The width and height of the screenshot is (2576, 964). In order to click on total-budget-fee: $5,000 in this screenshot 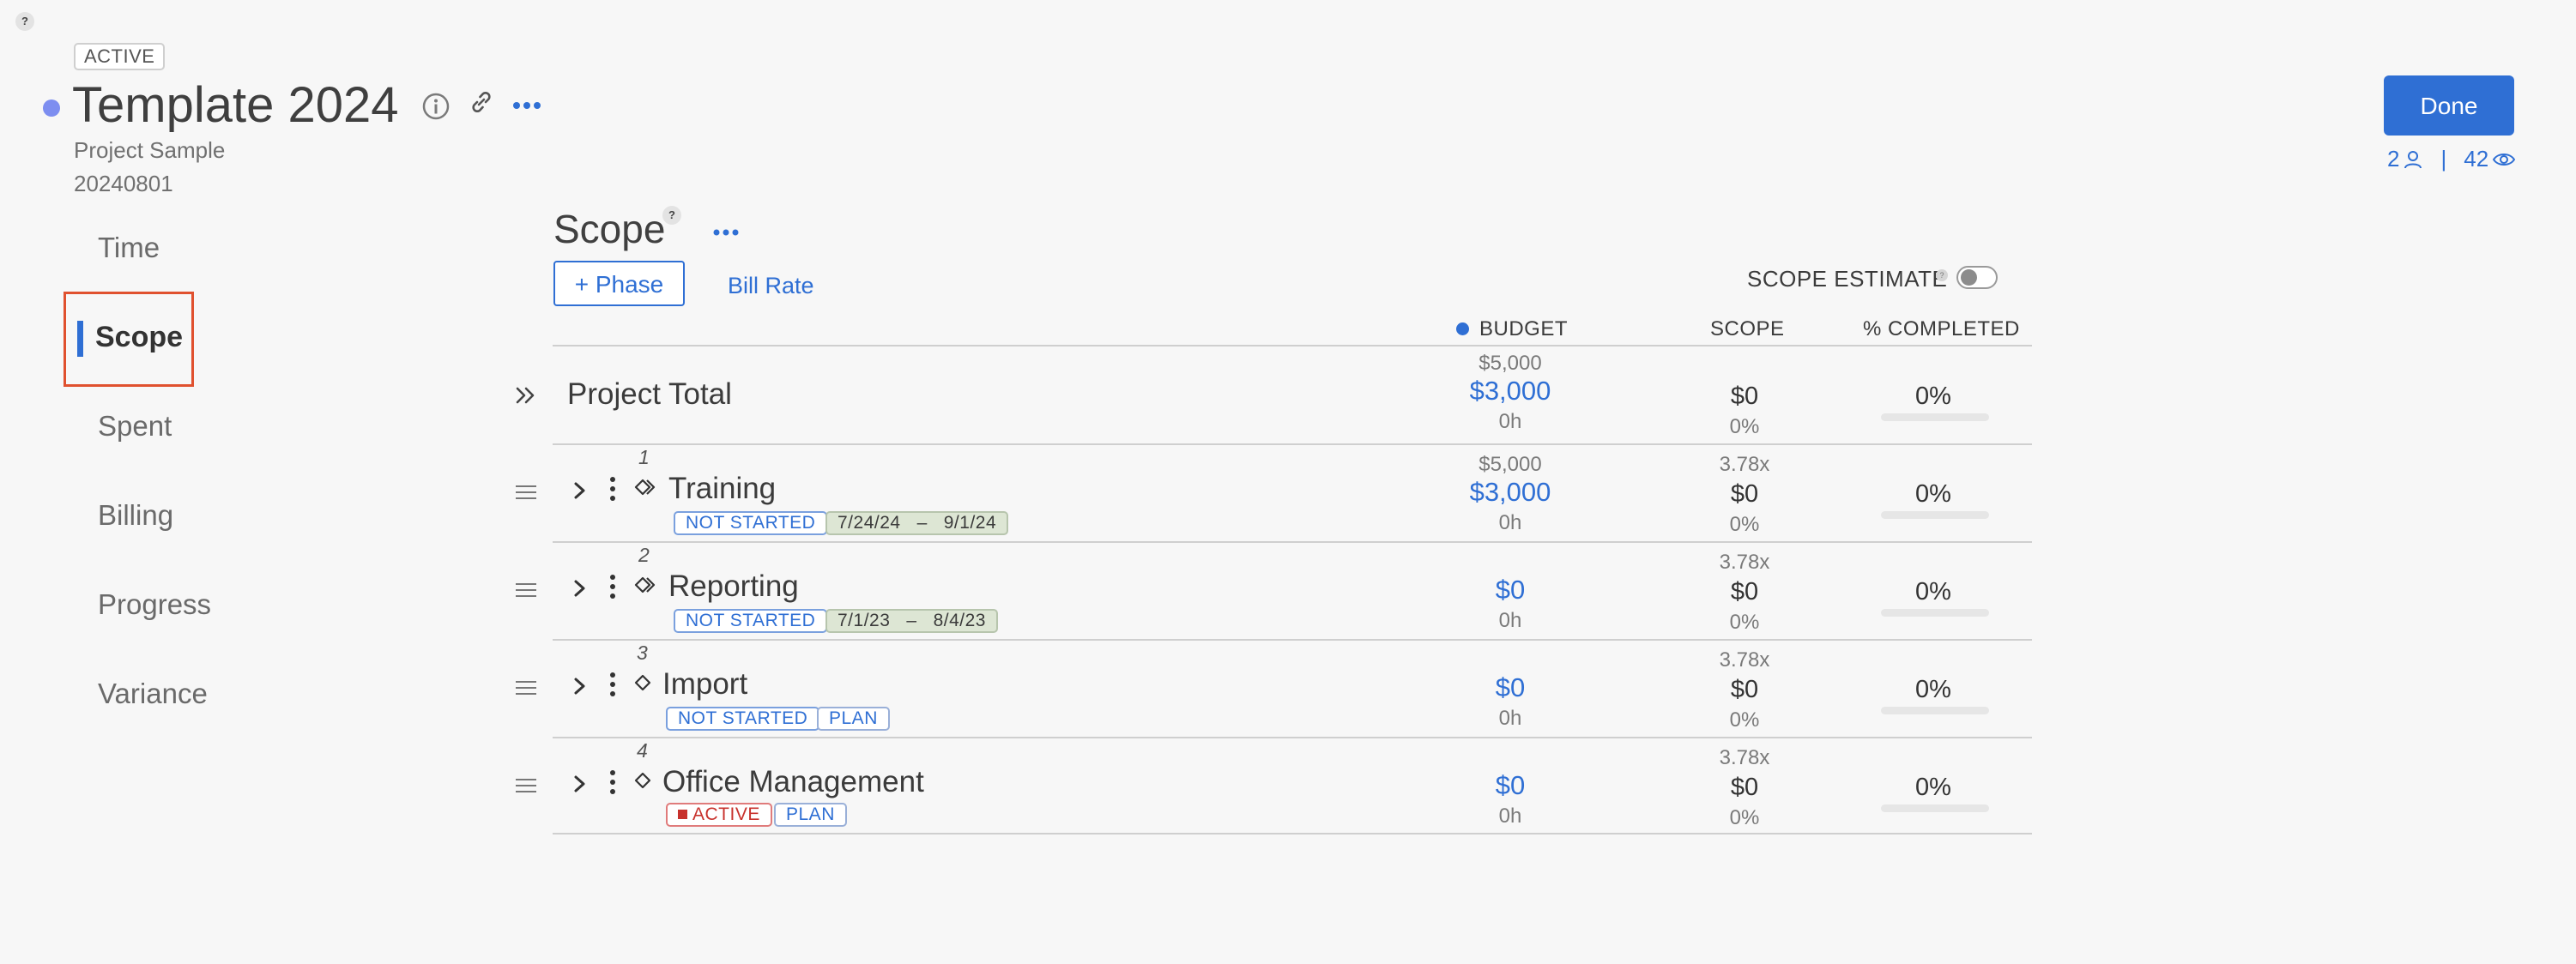, I will do `click(1510, 364)`.